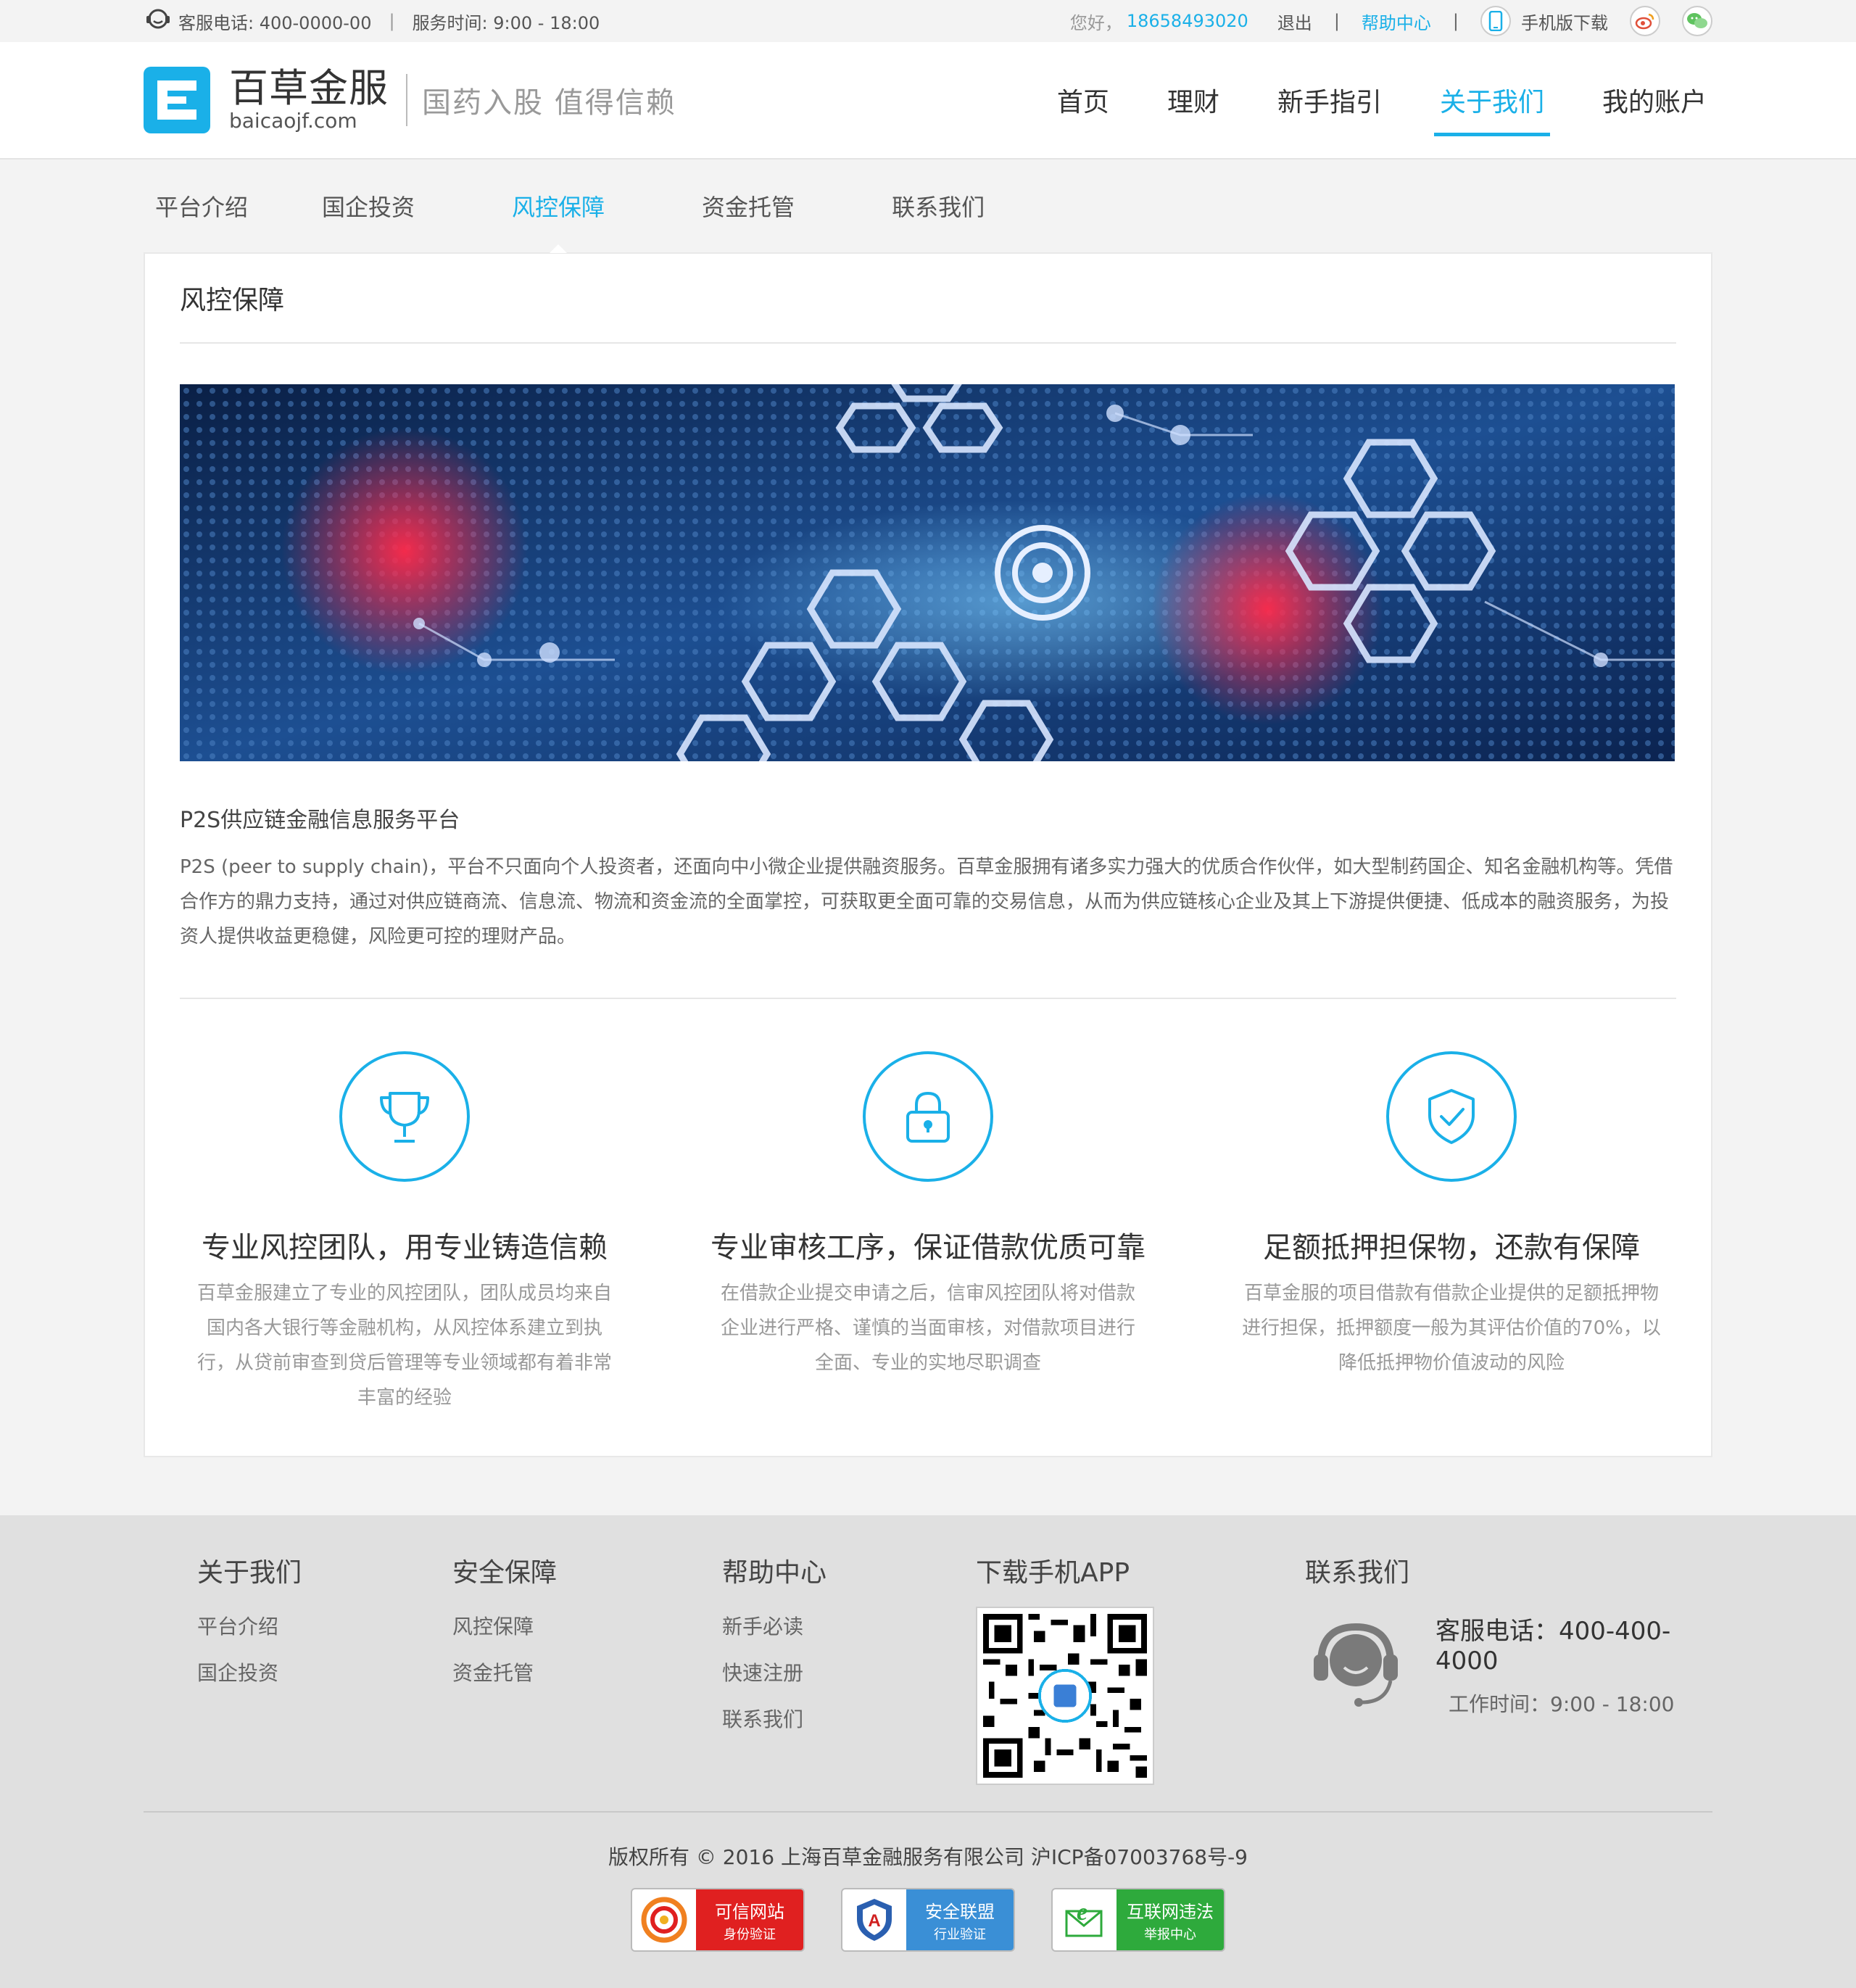 The height and width of the screenshot is (1988, 1856). What do you see at coordinates (750, 1934) in the screenshot?
I see `badge-subtitle: 身份验证` at bounding box center [750, 1934].